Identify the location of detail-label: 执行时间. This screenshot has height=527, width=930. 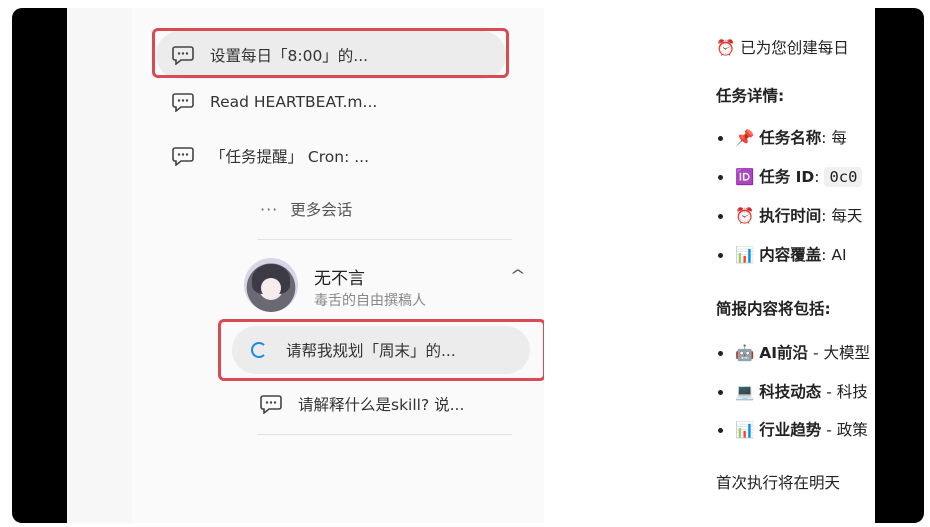
(790, 216).